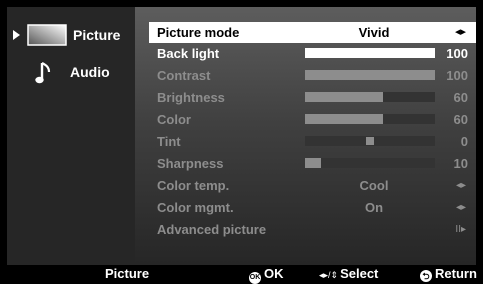  Describe the element at coordinates (374, 185) in the screenshot. I see `menu-row-value: Cool` at that location.